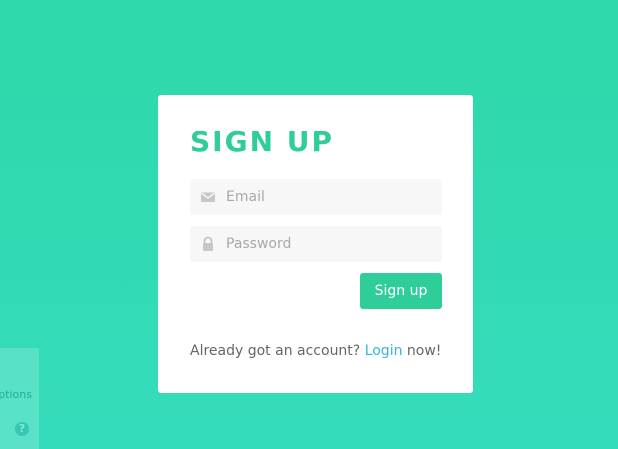  I want to click on login-prompt-suffix: now!, so click(422, 351).